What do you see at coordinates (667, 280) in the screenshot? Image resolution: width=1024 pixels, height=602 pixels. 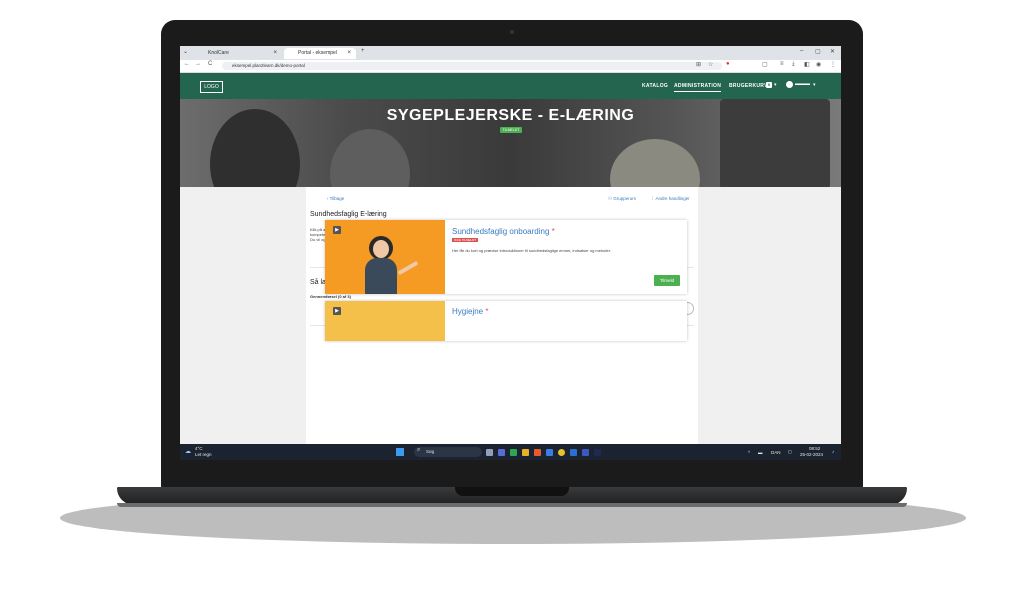 I see `enroll-button: Tilmeld` at bounding box center [667, 280].